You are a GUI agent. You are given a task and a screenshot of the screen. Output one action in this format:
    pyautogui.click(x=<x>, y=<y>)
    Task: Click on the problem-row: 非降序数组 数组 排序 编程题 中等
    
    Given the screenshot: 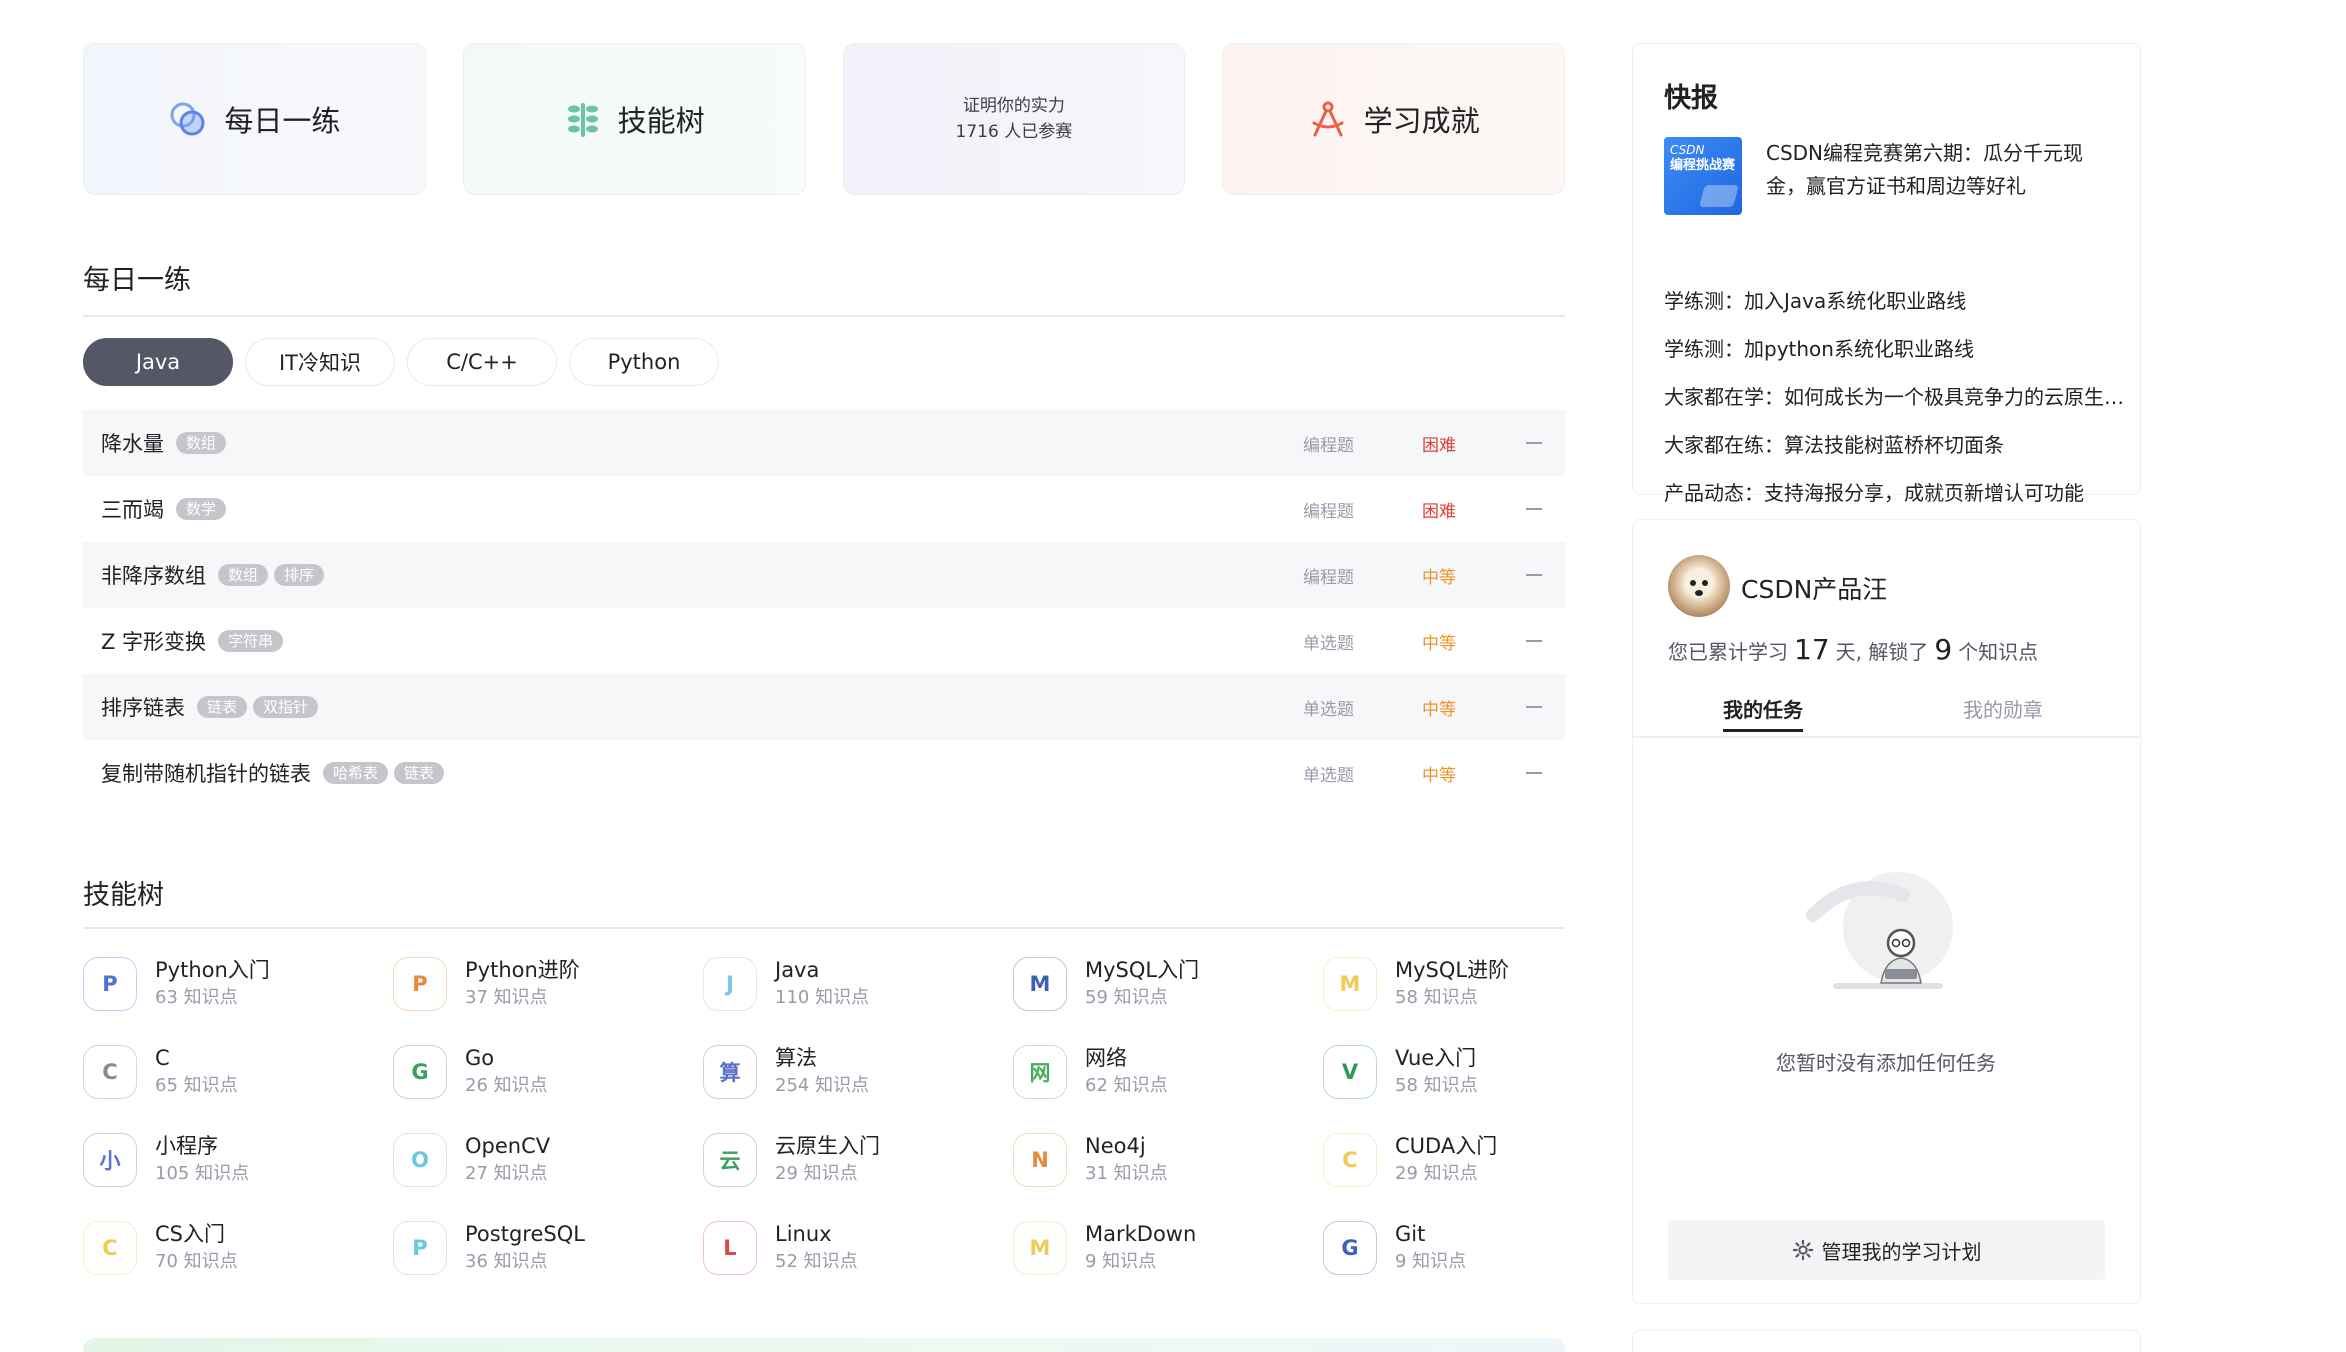 What is the action you would take?
    pyautogui.click(x=824, y=575)
    